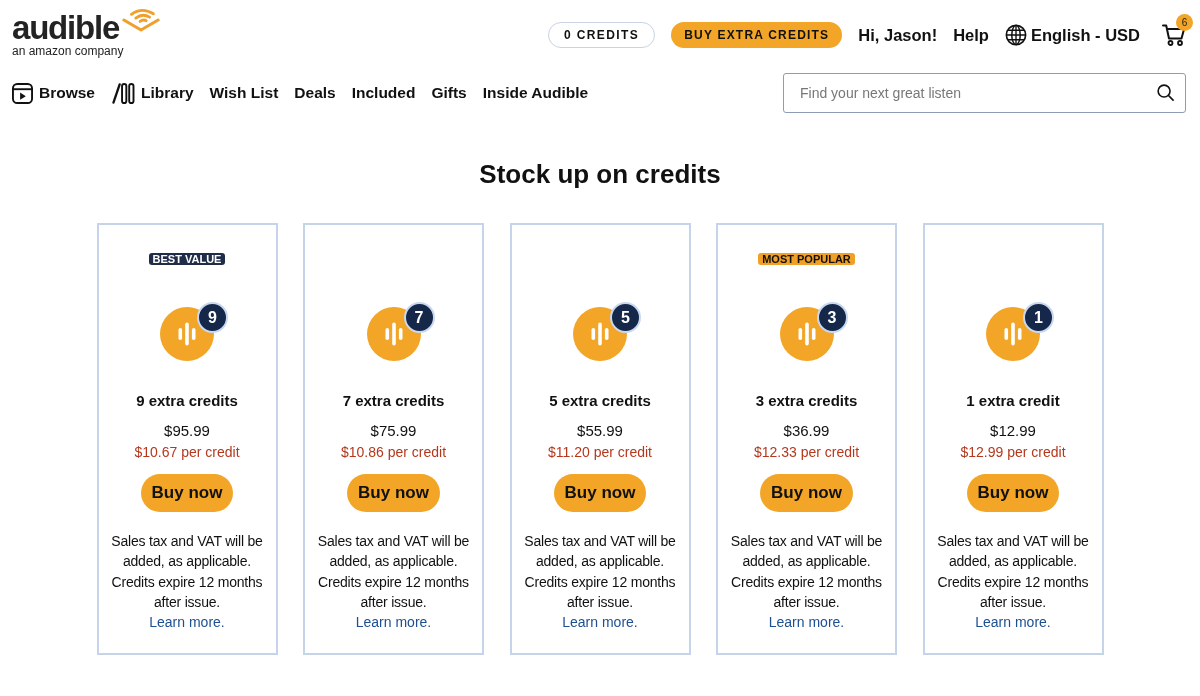  What do you see at coordinates (141, 20) in the screenshot?
I see `logo-icon` at bounding box center [141, 20].